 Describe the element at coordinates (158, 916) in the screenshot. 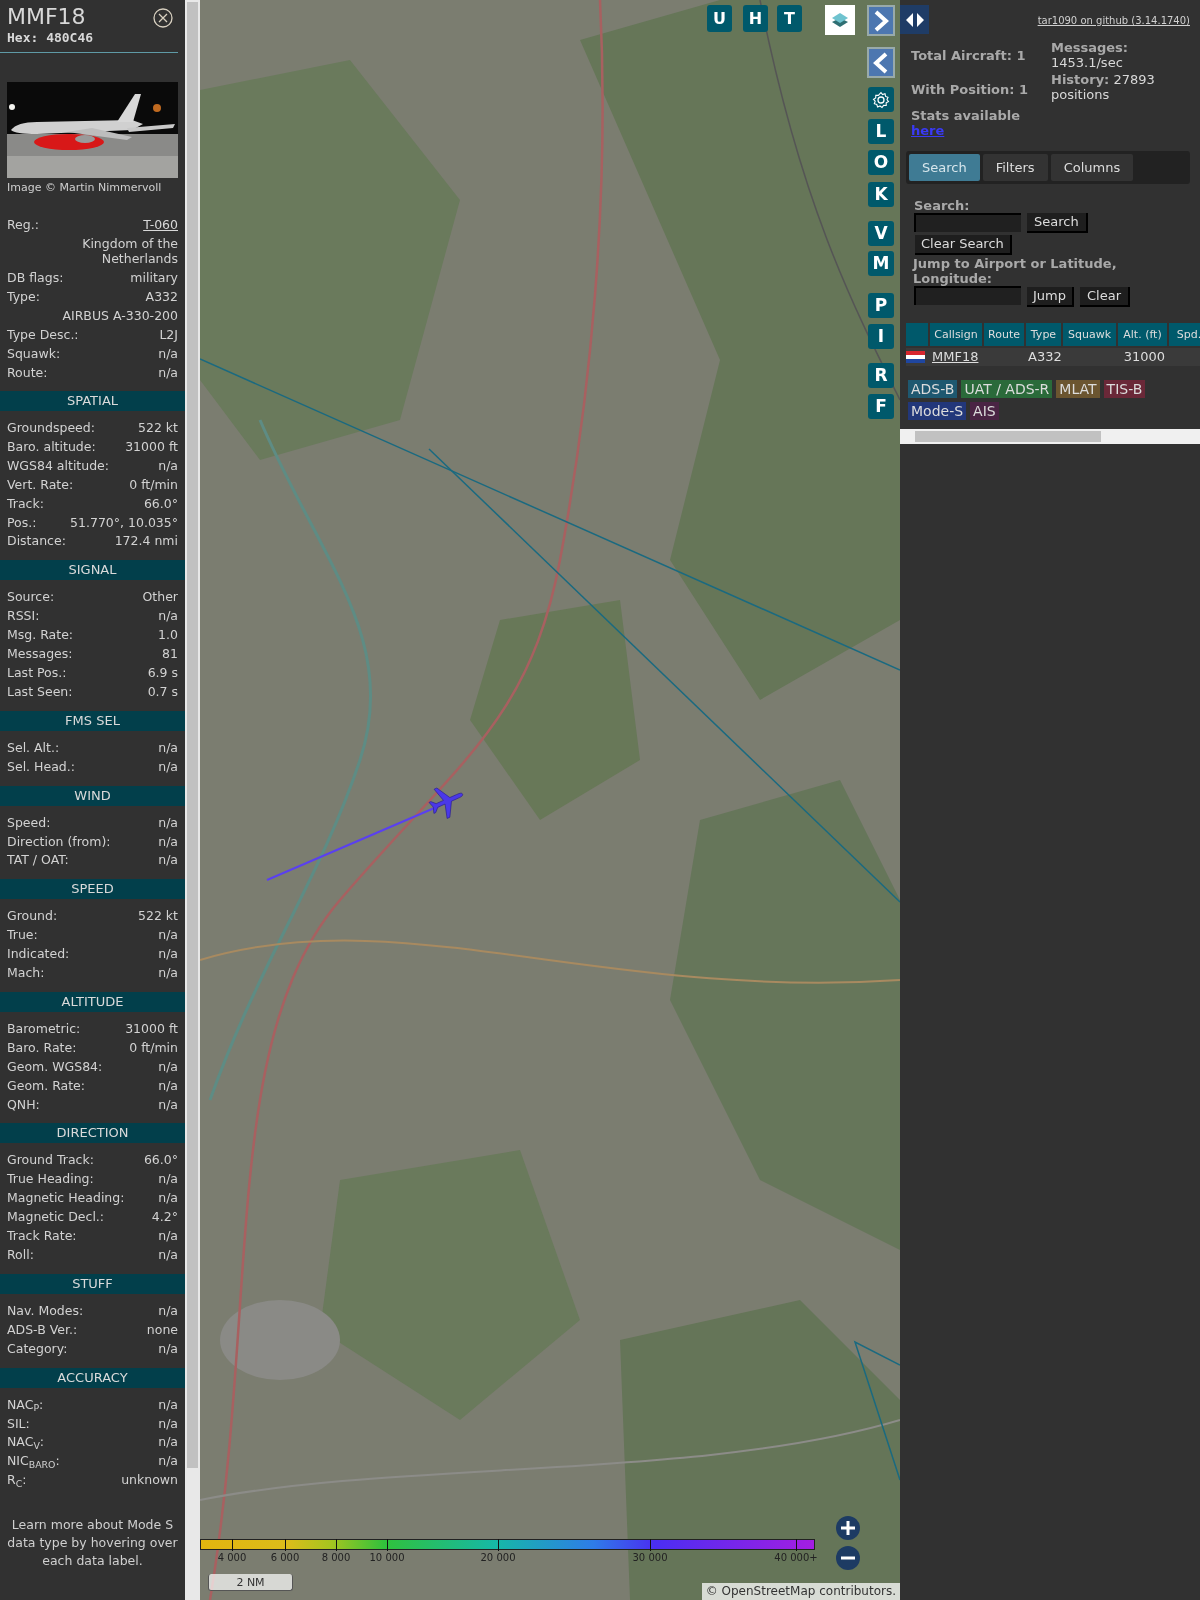

I see `field-value: 522 kt` at that location.